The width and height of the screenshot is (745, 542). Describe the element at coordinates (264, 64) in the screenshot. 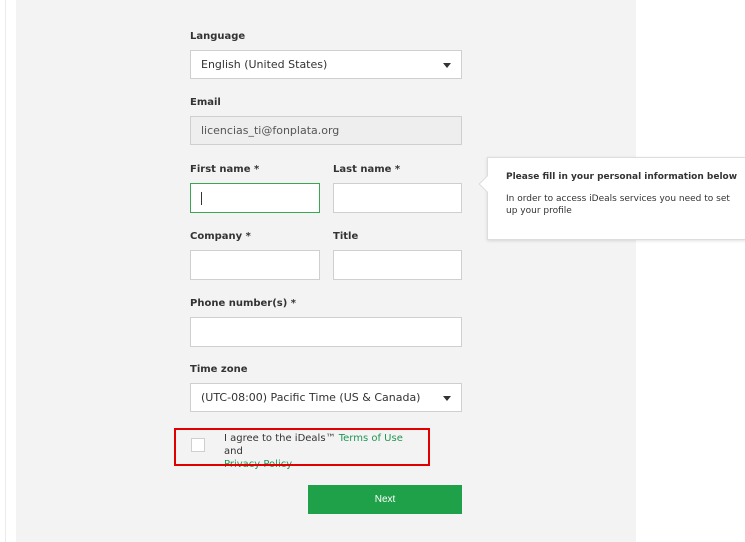

I see `language-value: English (United States)` at that location.